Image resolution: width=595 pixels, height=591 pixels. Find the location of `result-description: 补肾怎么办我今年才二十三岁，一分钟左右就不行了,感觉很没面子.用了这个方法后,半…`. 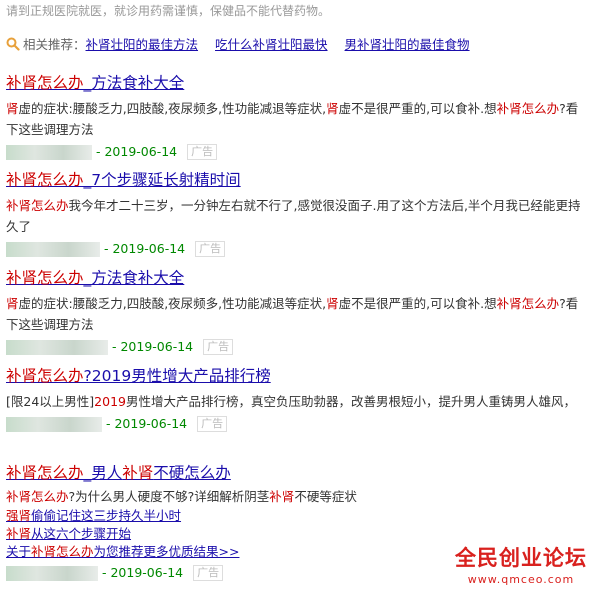

result-description: 补肾怎么办我今年才二十三岁，一分钟左右就不行了,感觉很没面子.用了这个方法后,半… is located at coordinates (293, 216).